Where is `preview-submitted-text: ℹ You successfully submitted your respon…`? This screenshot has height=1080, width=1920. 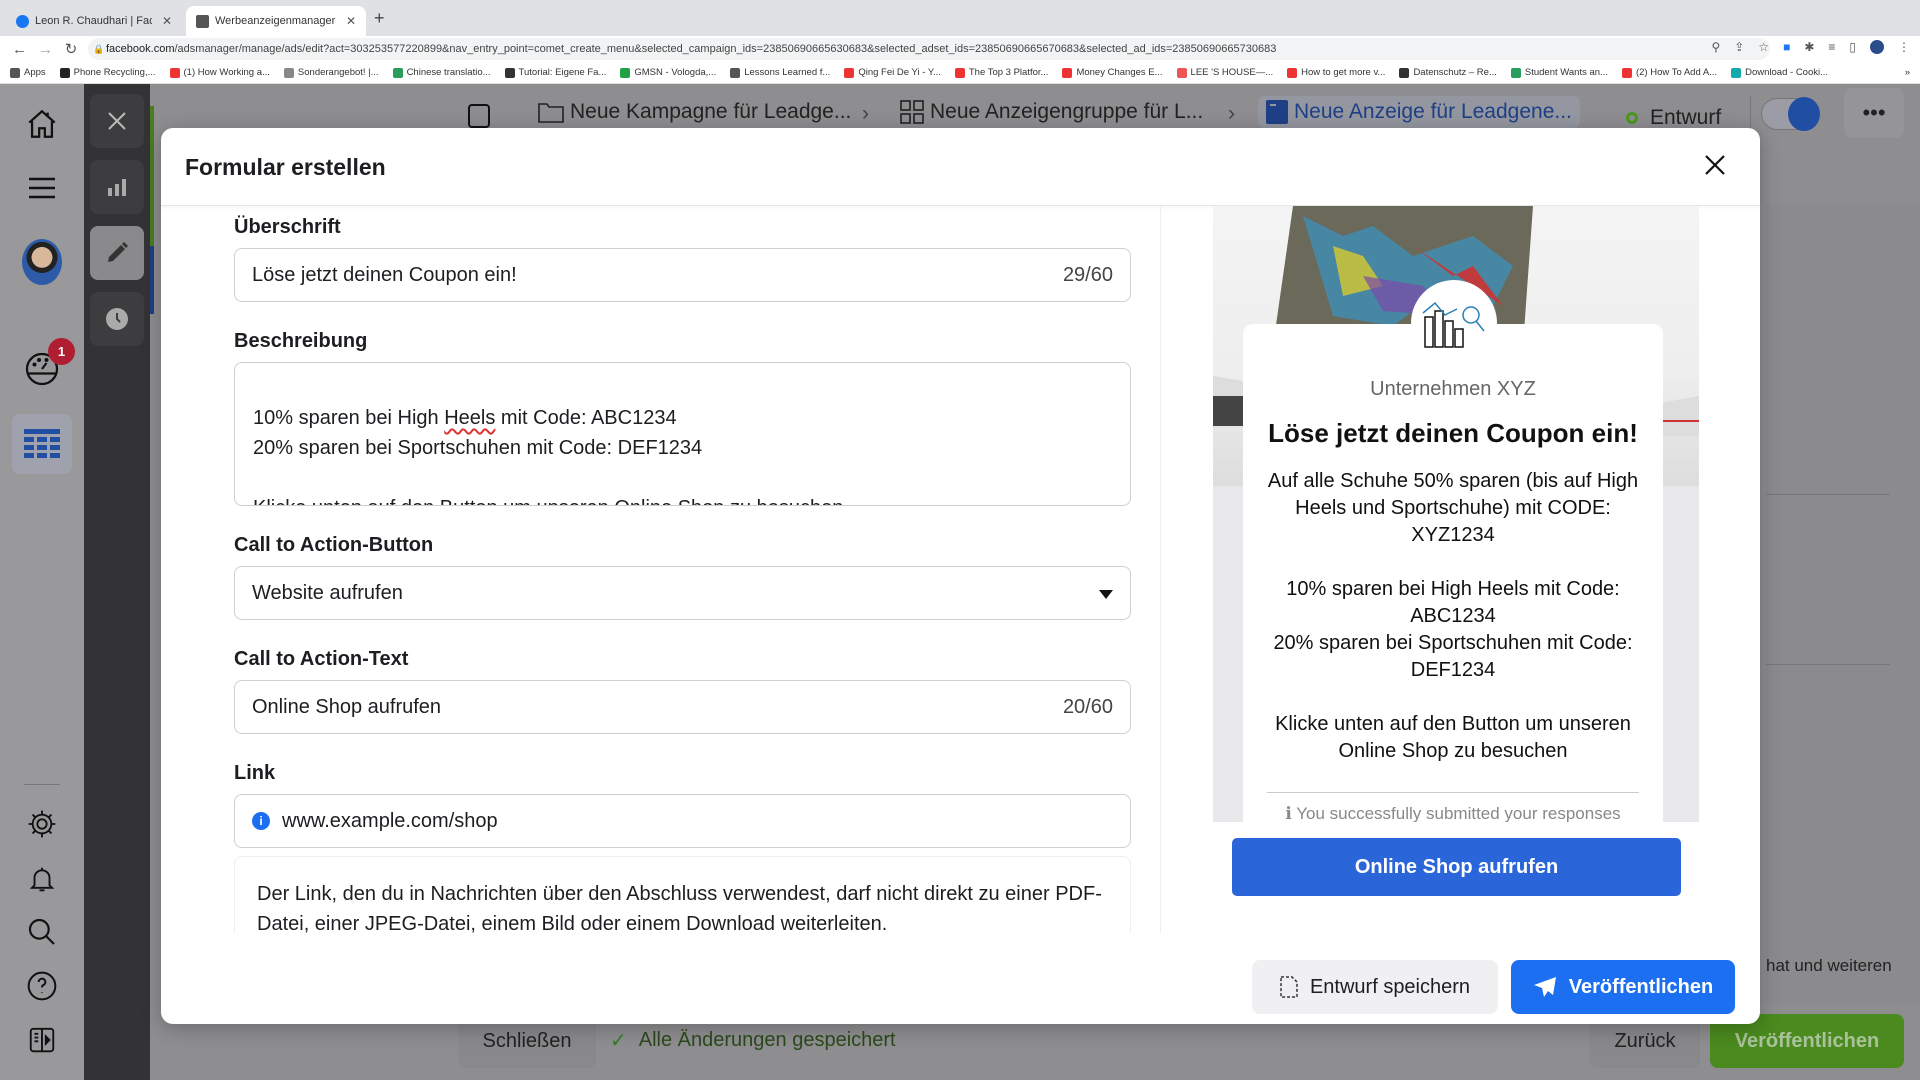
preview-submitted-text: ℹ You successfully submitted your respon… is located at coordinates (1453, 813).